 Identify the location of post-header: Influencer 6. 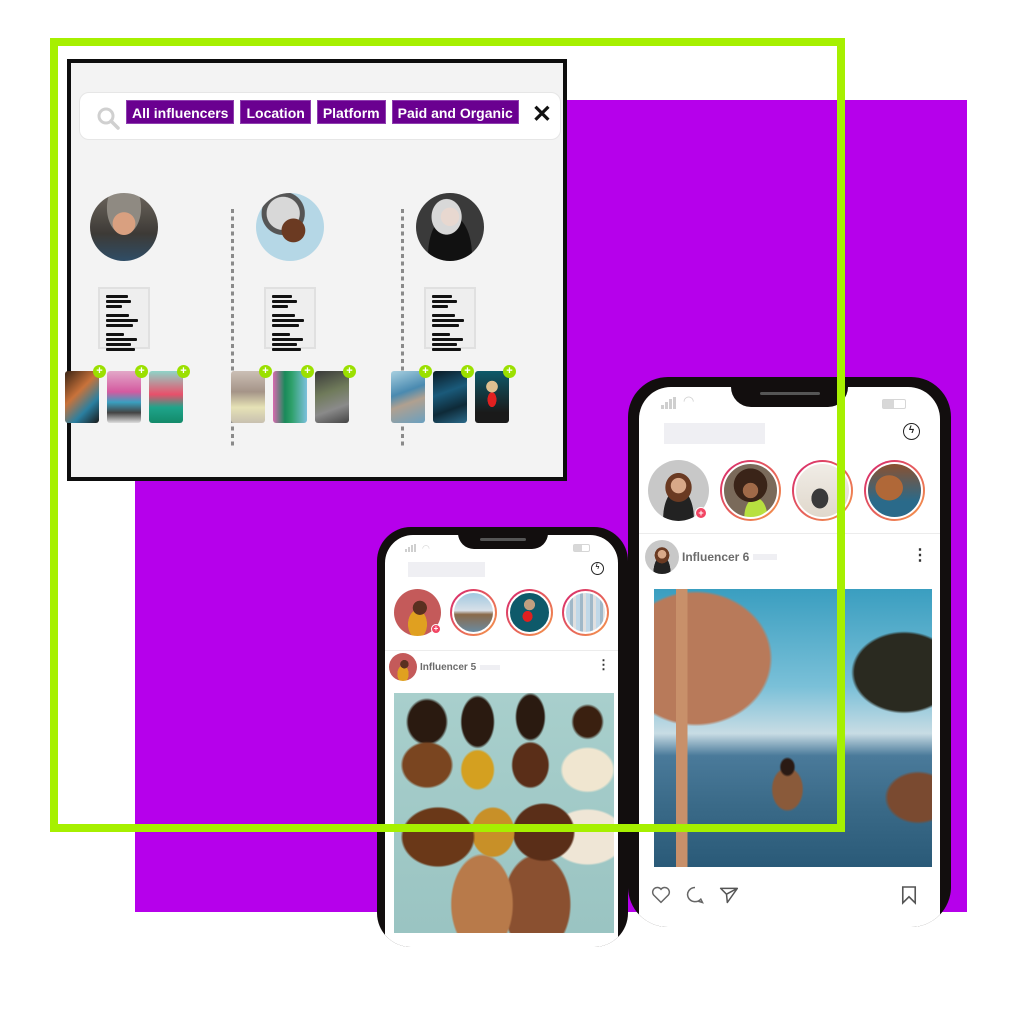
(711, 557).